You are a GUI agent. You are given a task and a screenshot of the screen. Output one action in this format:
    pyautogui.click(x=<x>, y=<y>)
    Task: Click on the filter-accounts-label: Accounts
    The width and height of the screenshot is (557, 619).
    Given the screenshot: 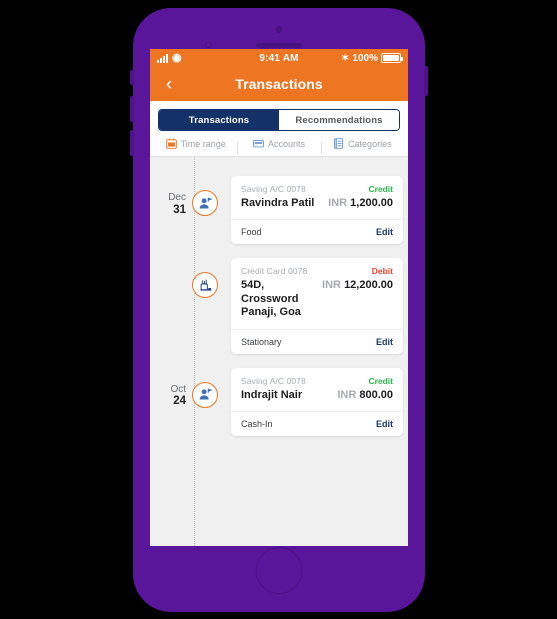 What is the action you would take?
    pyautogui.click(x=286, y=143)
    